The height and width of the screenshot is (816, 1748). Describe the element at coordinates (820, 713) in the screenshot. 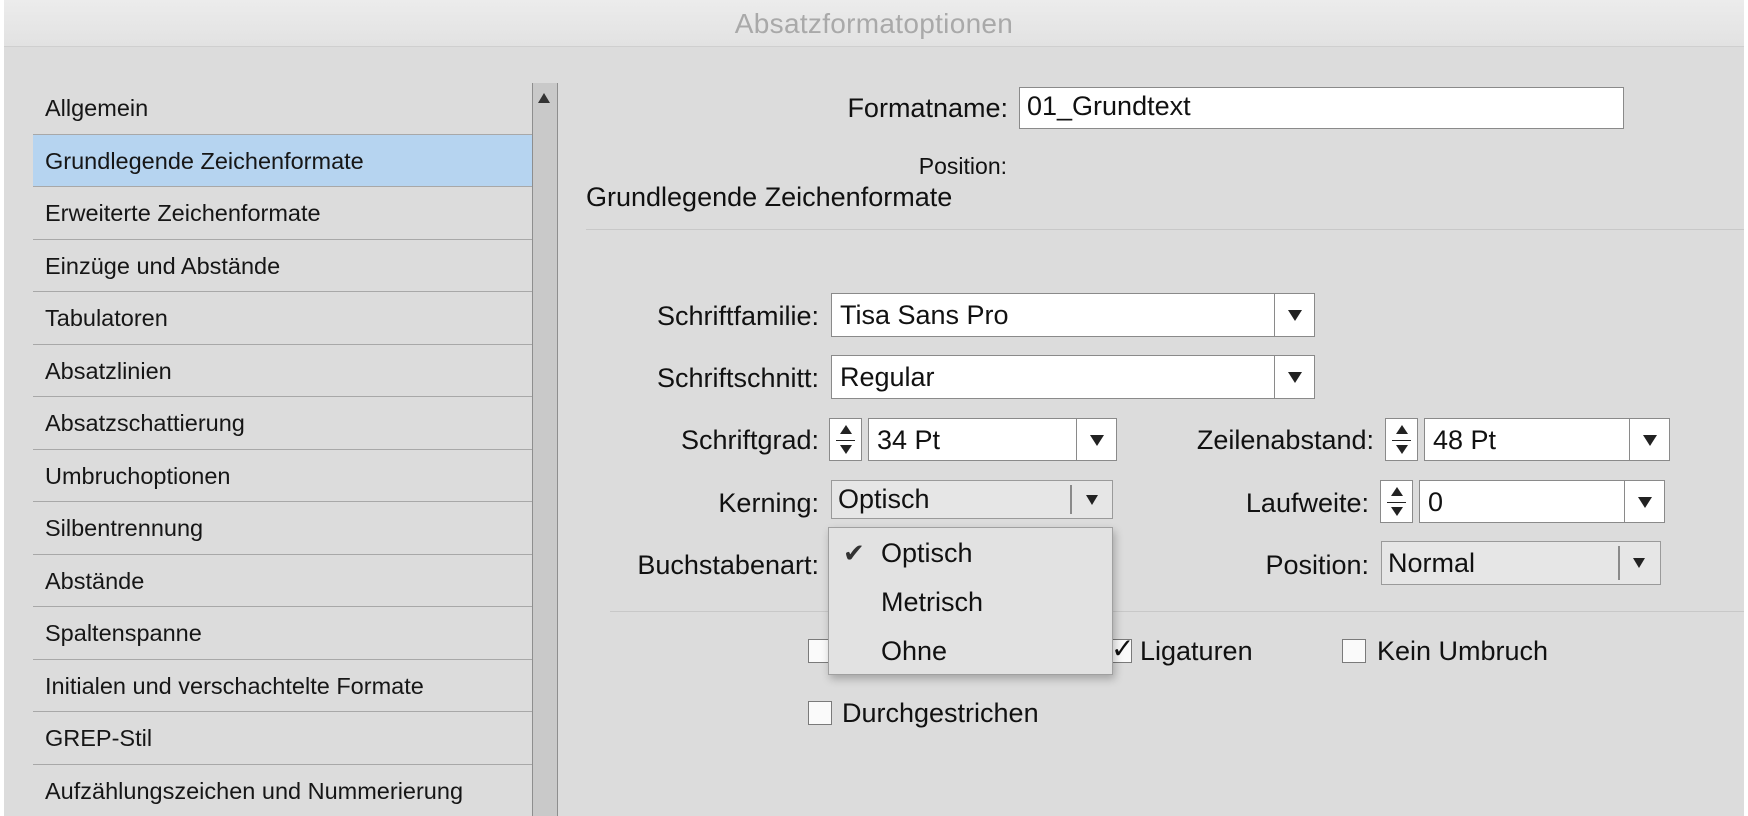

I see `strikethrough-checkbox` at that location.